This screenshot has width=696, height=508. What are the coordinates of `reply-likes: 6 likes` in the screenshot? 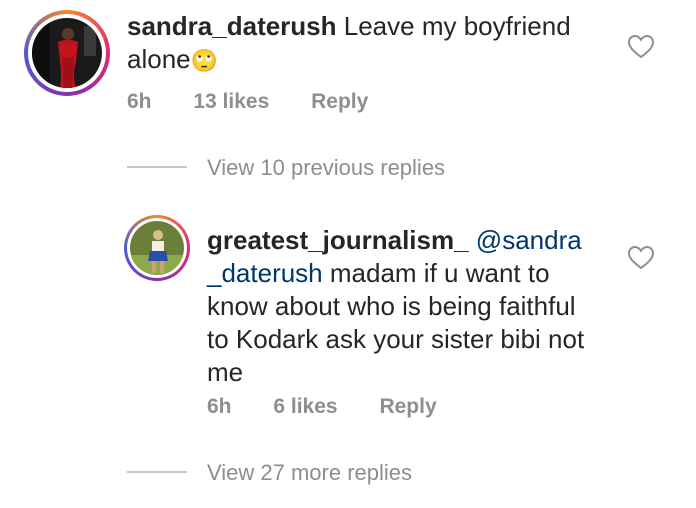 It's located at (305, 406).